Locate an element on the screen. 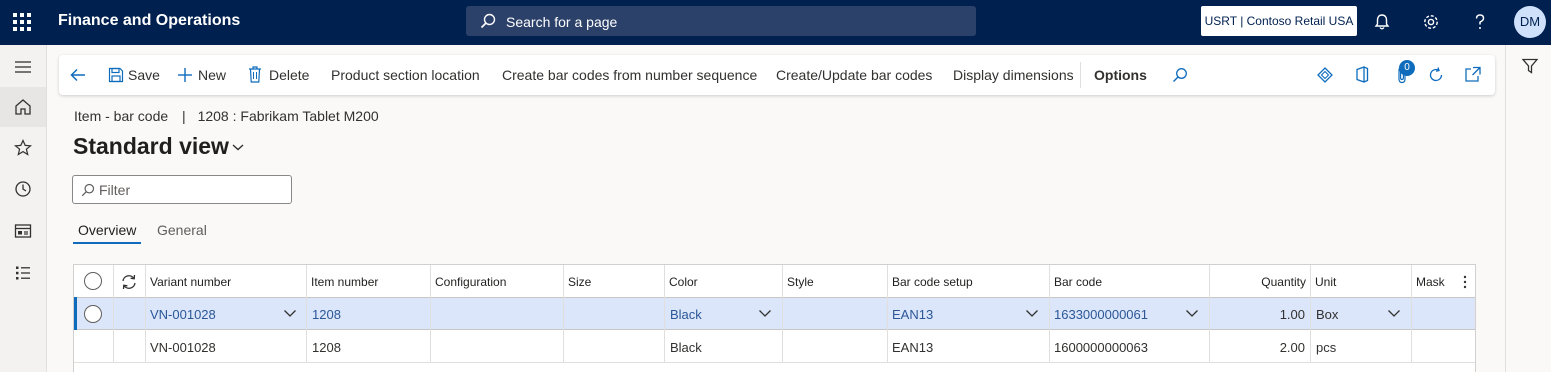 The width and height of the screenshot is (1551, 372). plus-icon is located at coordinates (185, 75).